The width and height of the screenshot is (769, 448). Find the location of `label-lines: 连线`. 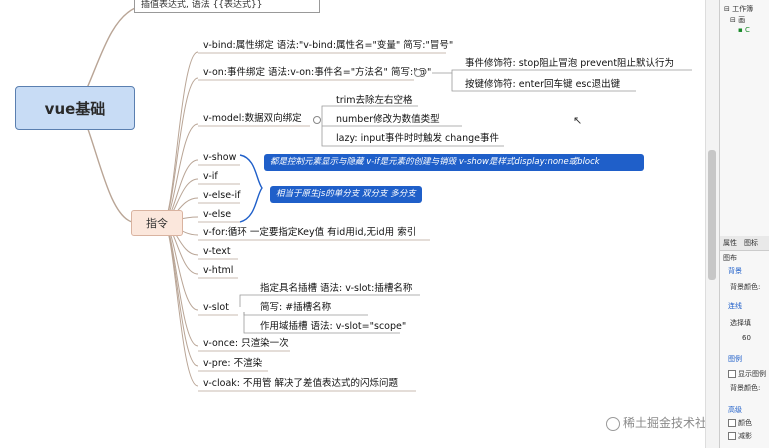

label-lines: 连线 is located at coordinates (735, 306).